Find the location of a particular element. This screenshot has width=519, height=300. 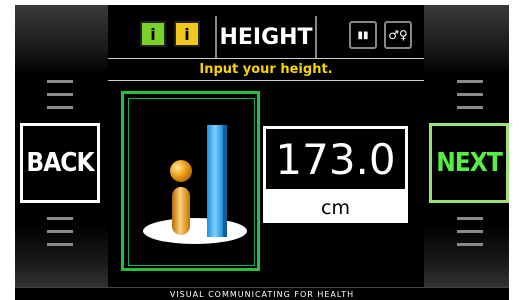

person-height-icon is located at coordinates (195, 184).